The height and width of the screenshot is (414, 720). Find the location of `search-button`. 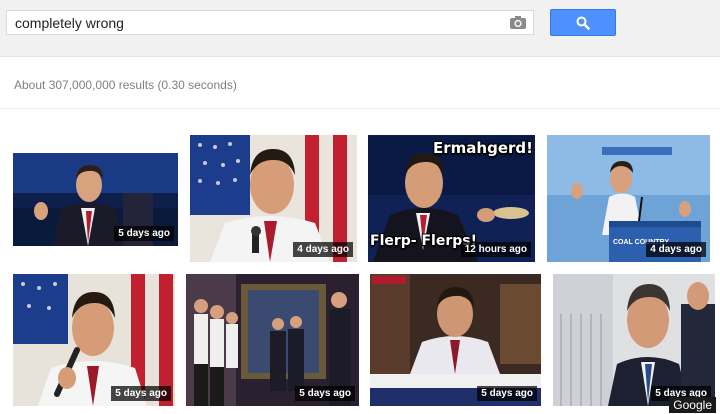

search-button is located at coordinates (583, 22).